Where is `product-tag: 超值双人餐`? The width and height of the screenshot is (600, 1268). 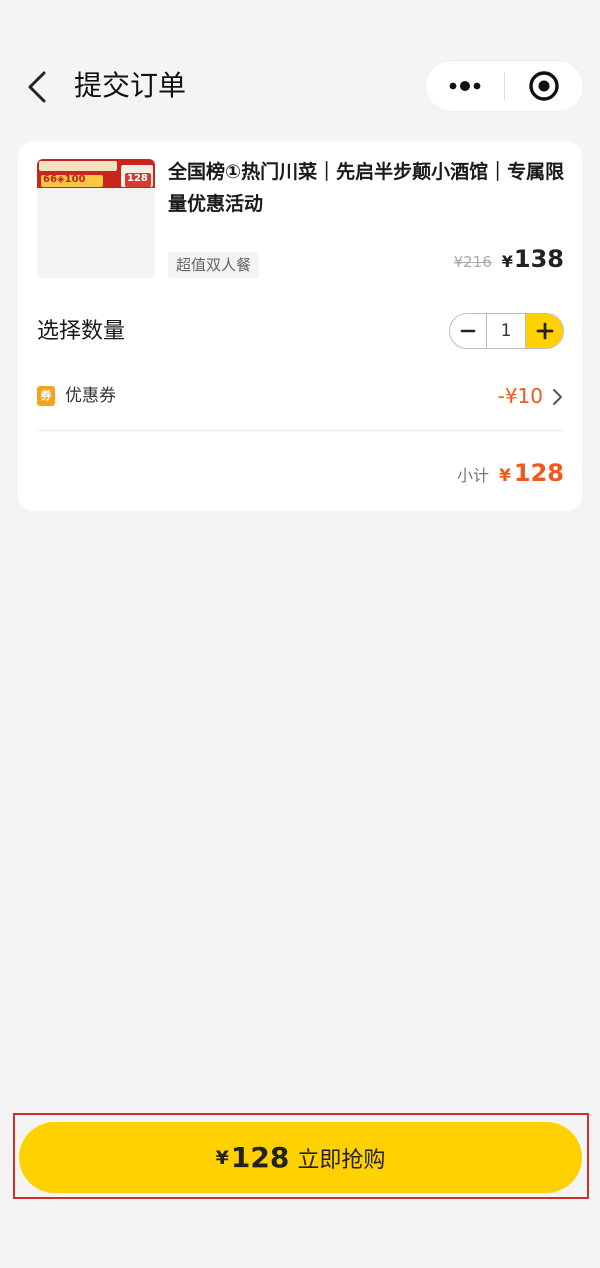 product-tag: 超值双人餐 is located at coordinates (214, 265).